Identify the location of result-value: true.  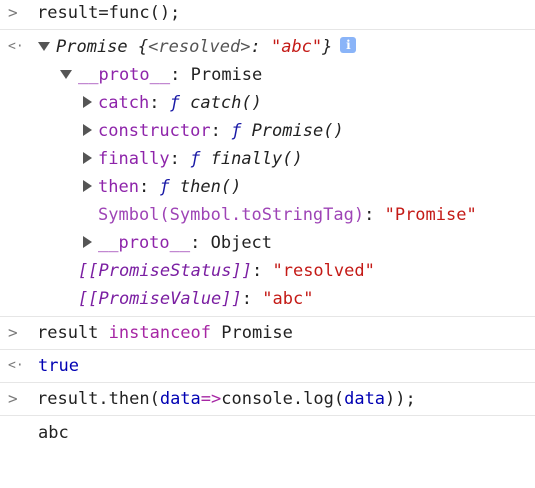
(58, 366).